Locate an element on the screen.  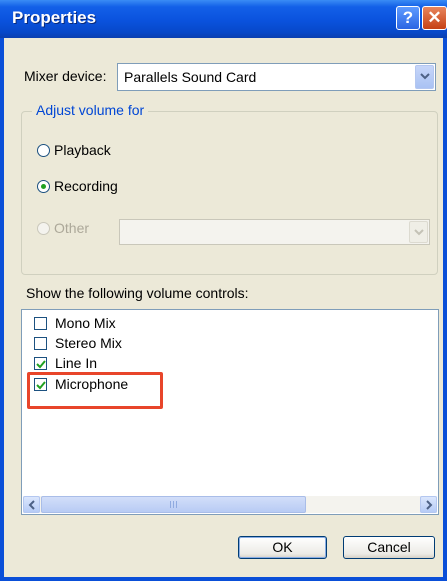
playback-radio is located at coordinates (43, 150).